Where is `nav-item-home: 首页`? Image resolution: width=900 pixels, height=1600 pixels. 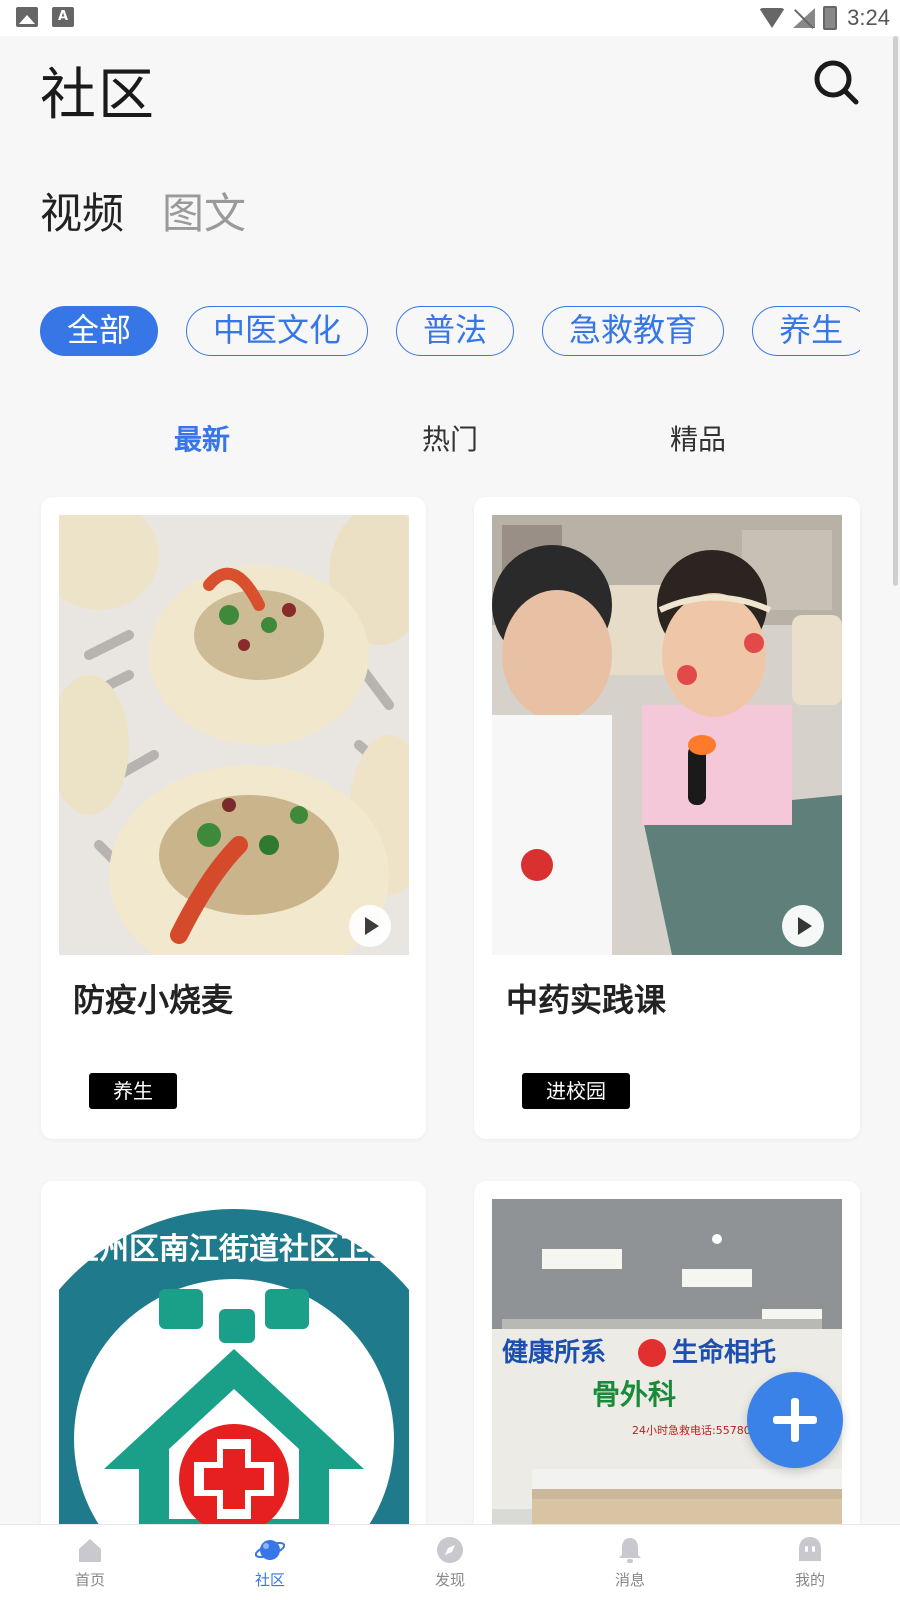
nav-item-home: 首页 is located at coordinates (90, 1562).